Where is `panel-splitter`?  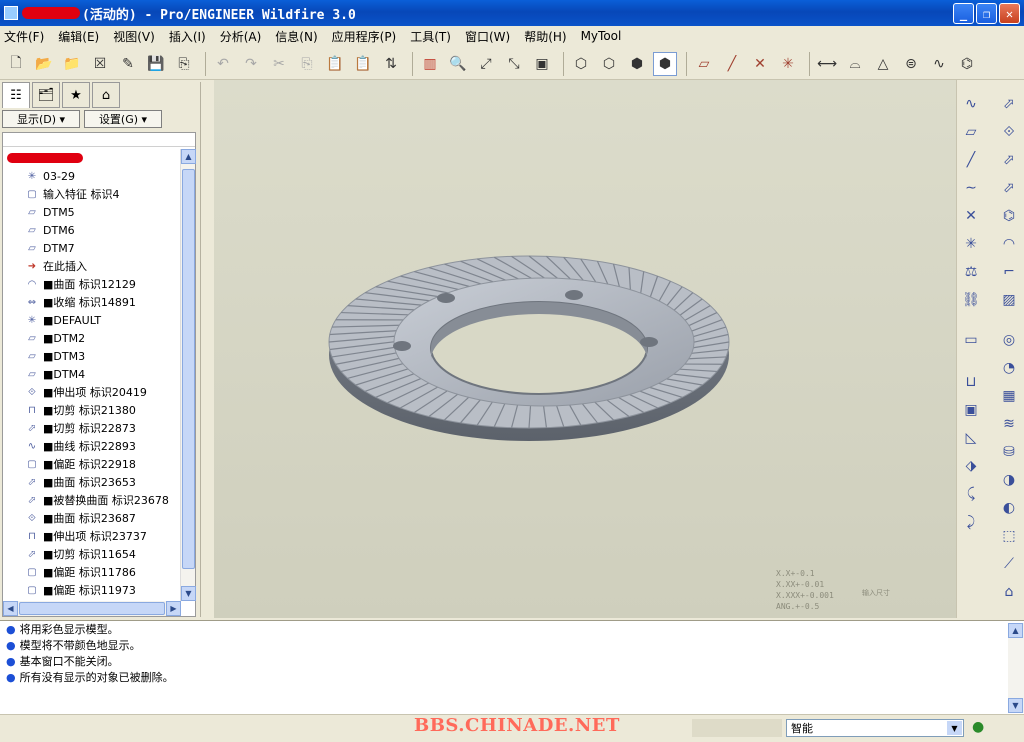
panel-splitter is located at coordinates (207, 349).